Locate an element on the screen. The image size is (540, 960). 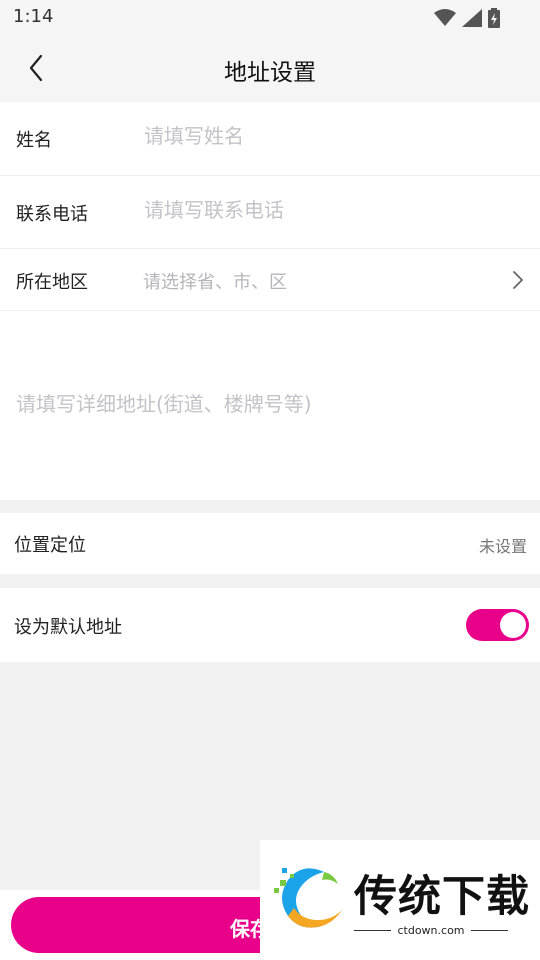
toggle-knob is located at coordinates (513, 625).